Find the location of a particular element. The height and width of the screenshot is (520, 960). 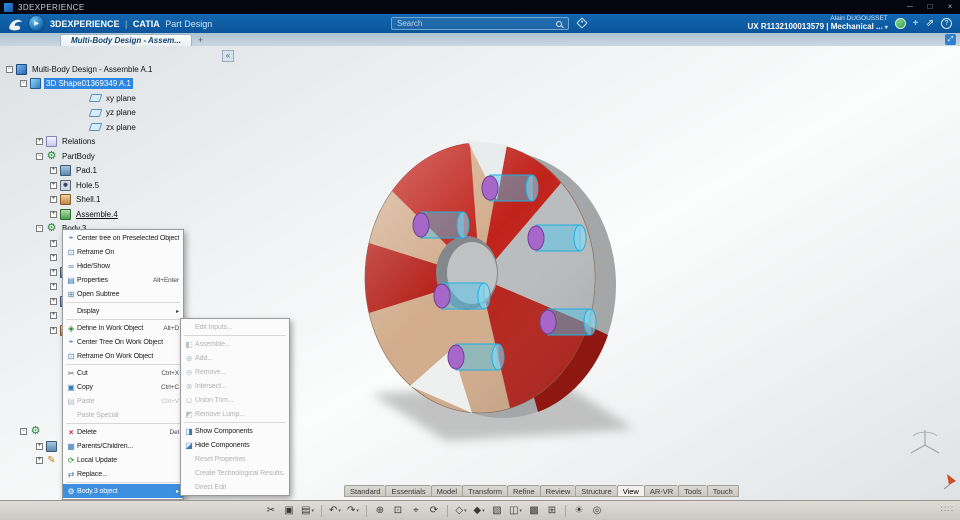

menu-item-cut: ✂ Cut Ctrl+X is located at coordinates (123, 373).